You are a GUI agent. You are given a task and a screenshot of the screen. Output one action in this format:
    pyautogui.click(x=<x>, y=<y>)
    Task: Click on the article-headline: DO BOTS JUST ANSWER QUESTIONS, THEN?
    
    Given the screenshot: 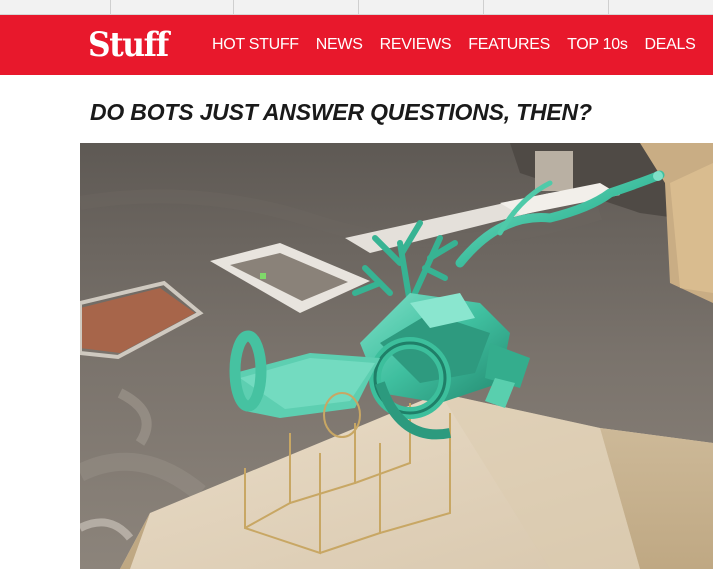 What is the action you would take?
    pyautogui.click(x=341, y=112)
    